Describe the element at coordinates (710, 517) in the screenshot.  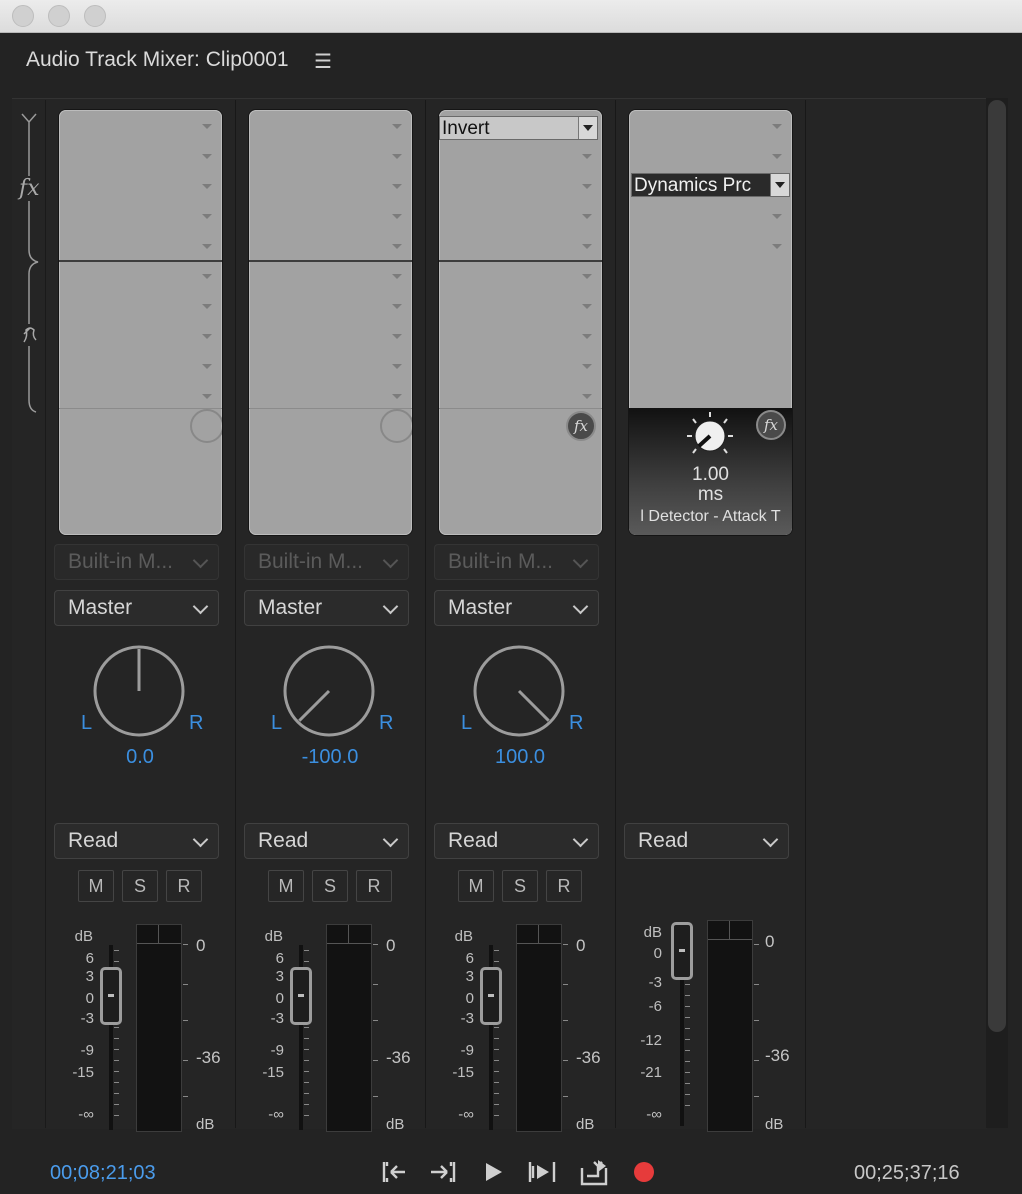
I see `parameter-name: l Detector - Attack T` at that location.